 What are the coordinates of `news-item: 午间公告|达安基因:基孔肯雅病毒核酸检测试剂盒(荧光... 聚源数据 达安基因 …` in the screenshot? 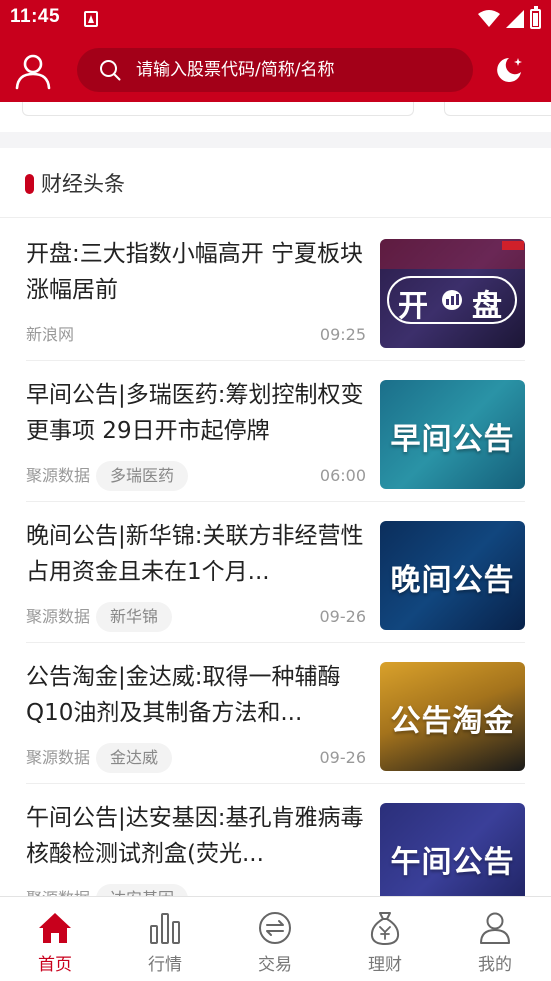 It's located at (275, 840).